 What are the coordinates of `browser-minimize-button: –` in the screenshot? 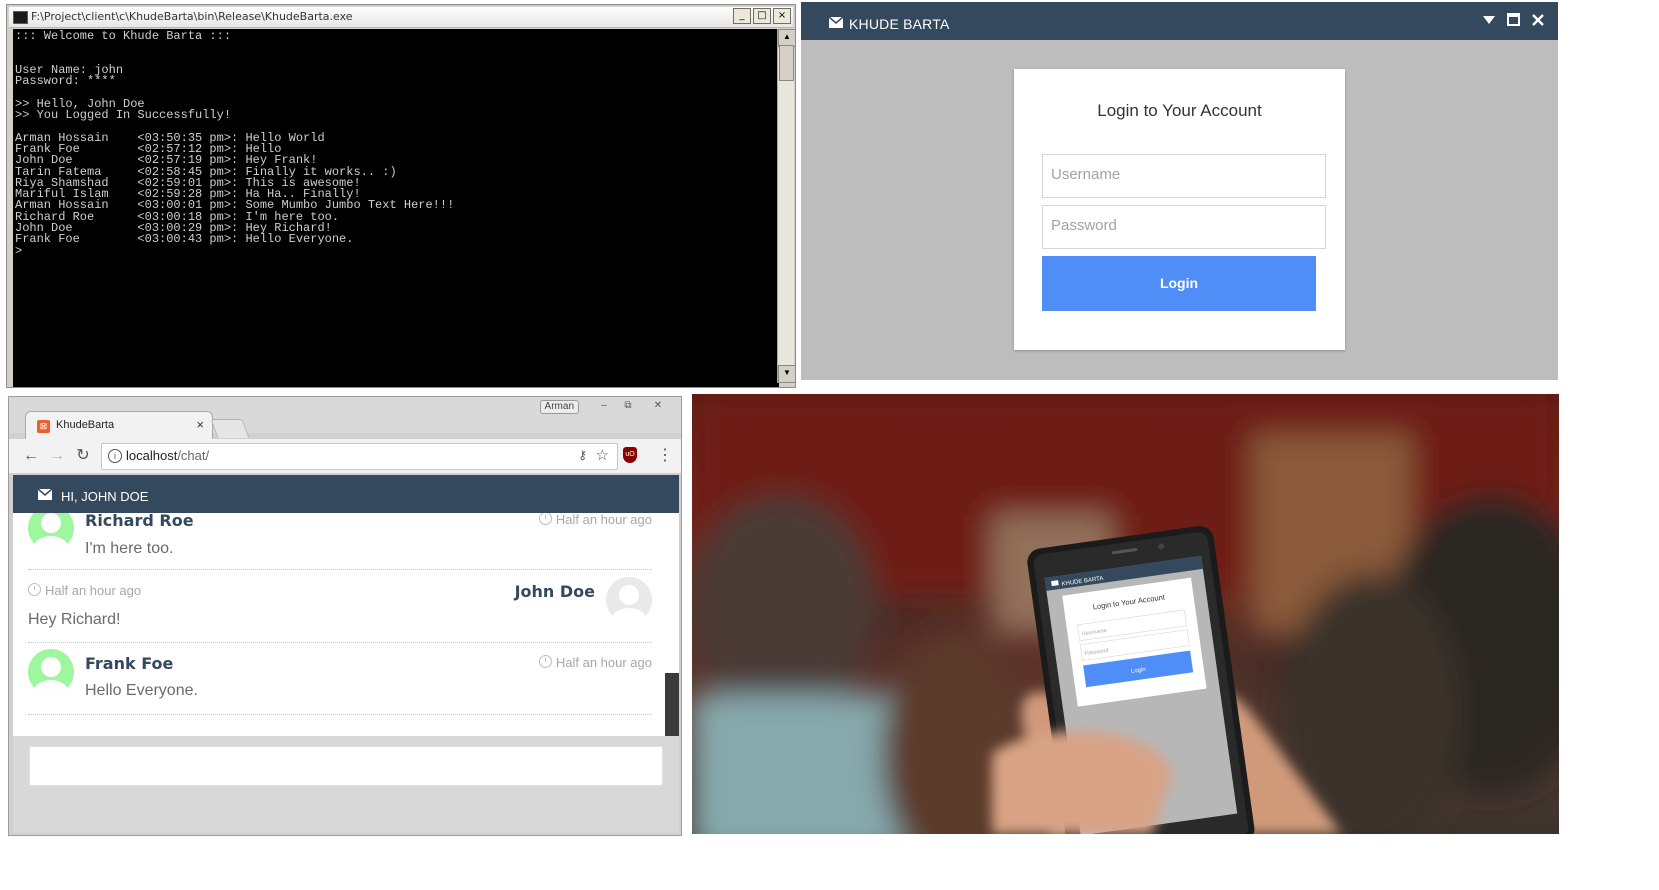 It's located at (604, 406).